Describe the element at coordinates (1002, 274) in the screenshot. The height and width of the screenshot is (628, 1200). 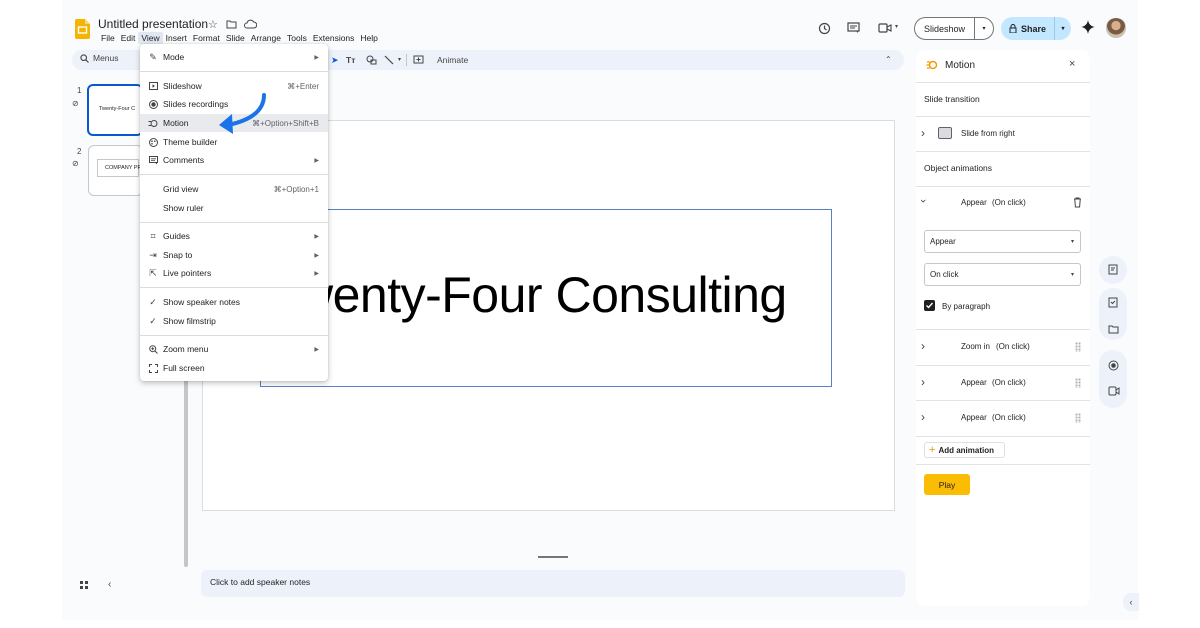
I see `trigger-select: On click ▾` at that location.